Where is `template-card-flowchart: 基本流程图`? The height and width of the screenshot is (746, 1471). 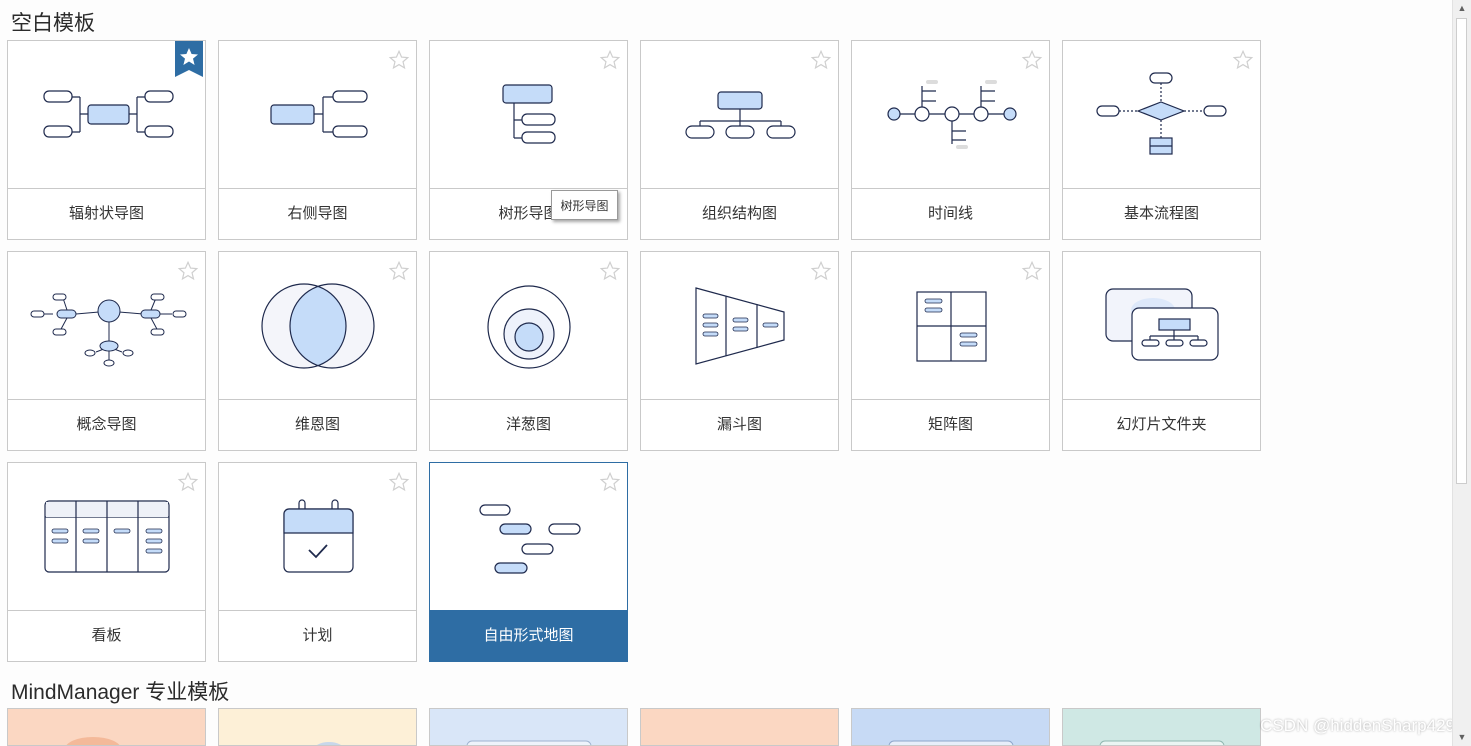 template-card-flowchart: 基本流程图 is located at coordinates (1161, 140).